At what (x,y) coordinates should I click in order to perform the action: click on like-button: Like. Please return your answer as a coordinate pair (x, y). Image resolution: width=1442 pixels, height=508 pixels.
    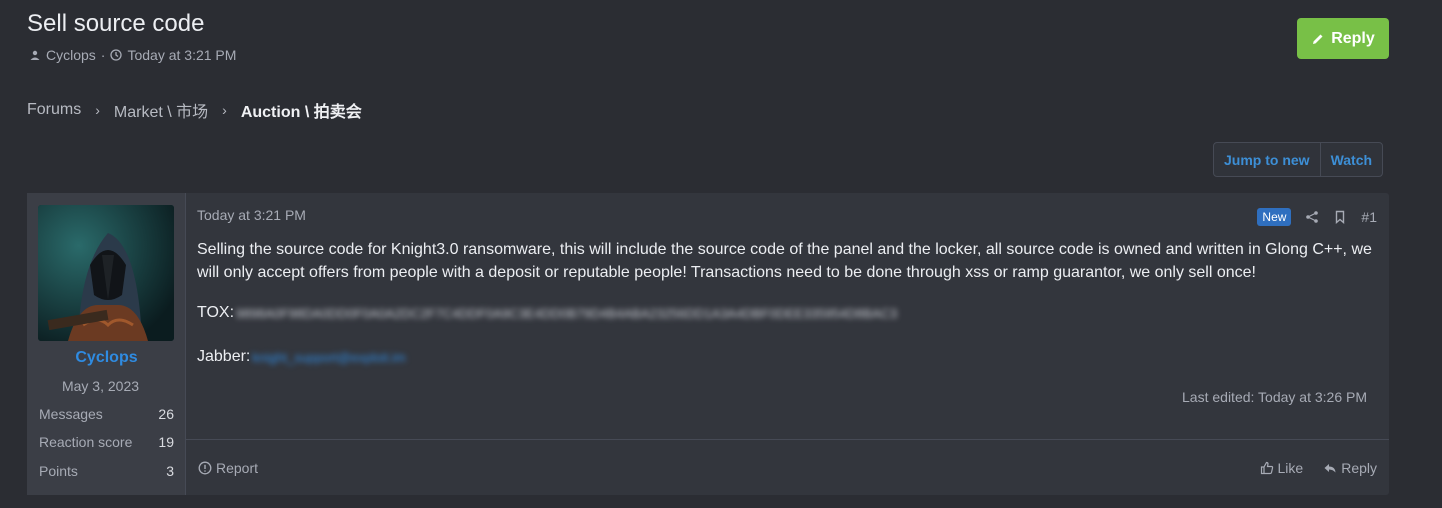
    Looking at the image, I should click on (1282, 468).